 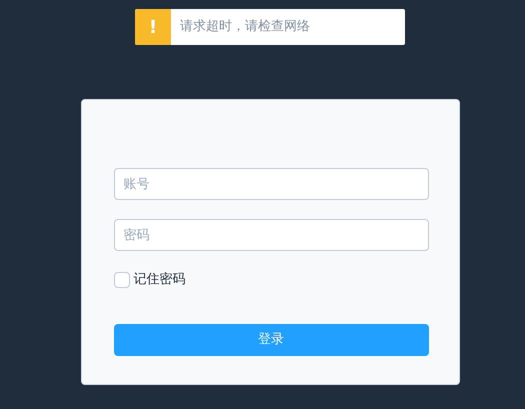 I want to click on remember-checkbox, so click(x=122, y=280).